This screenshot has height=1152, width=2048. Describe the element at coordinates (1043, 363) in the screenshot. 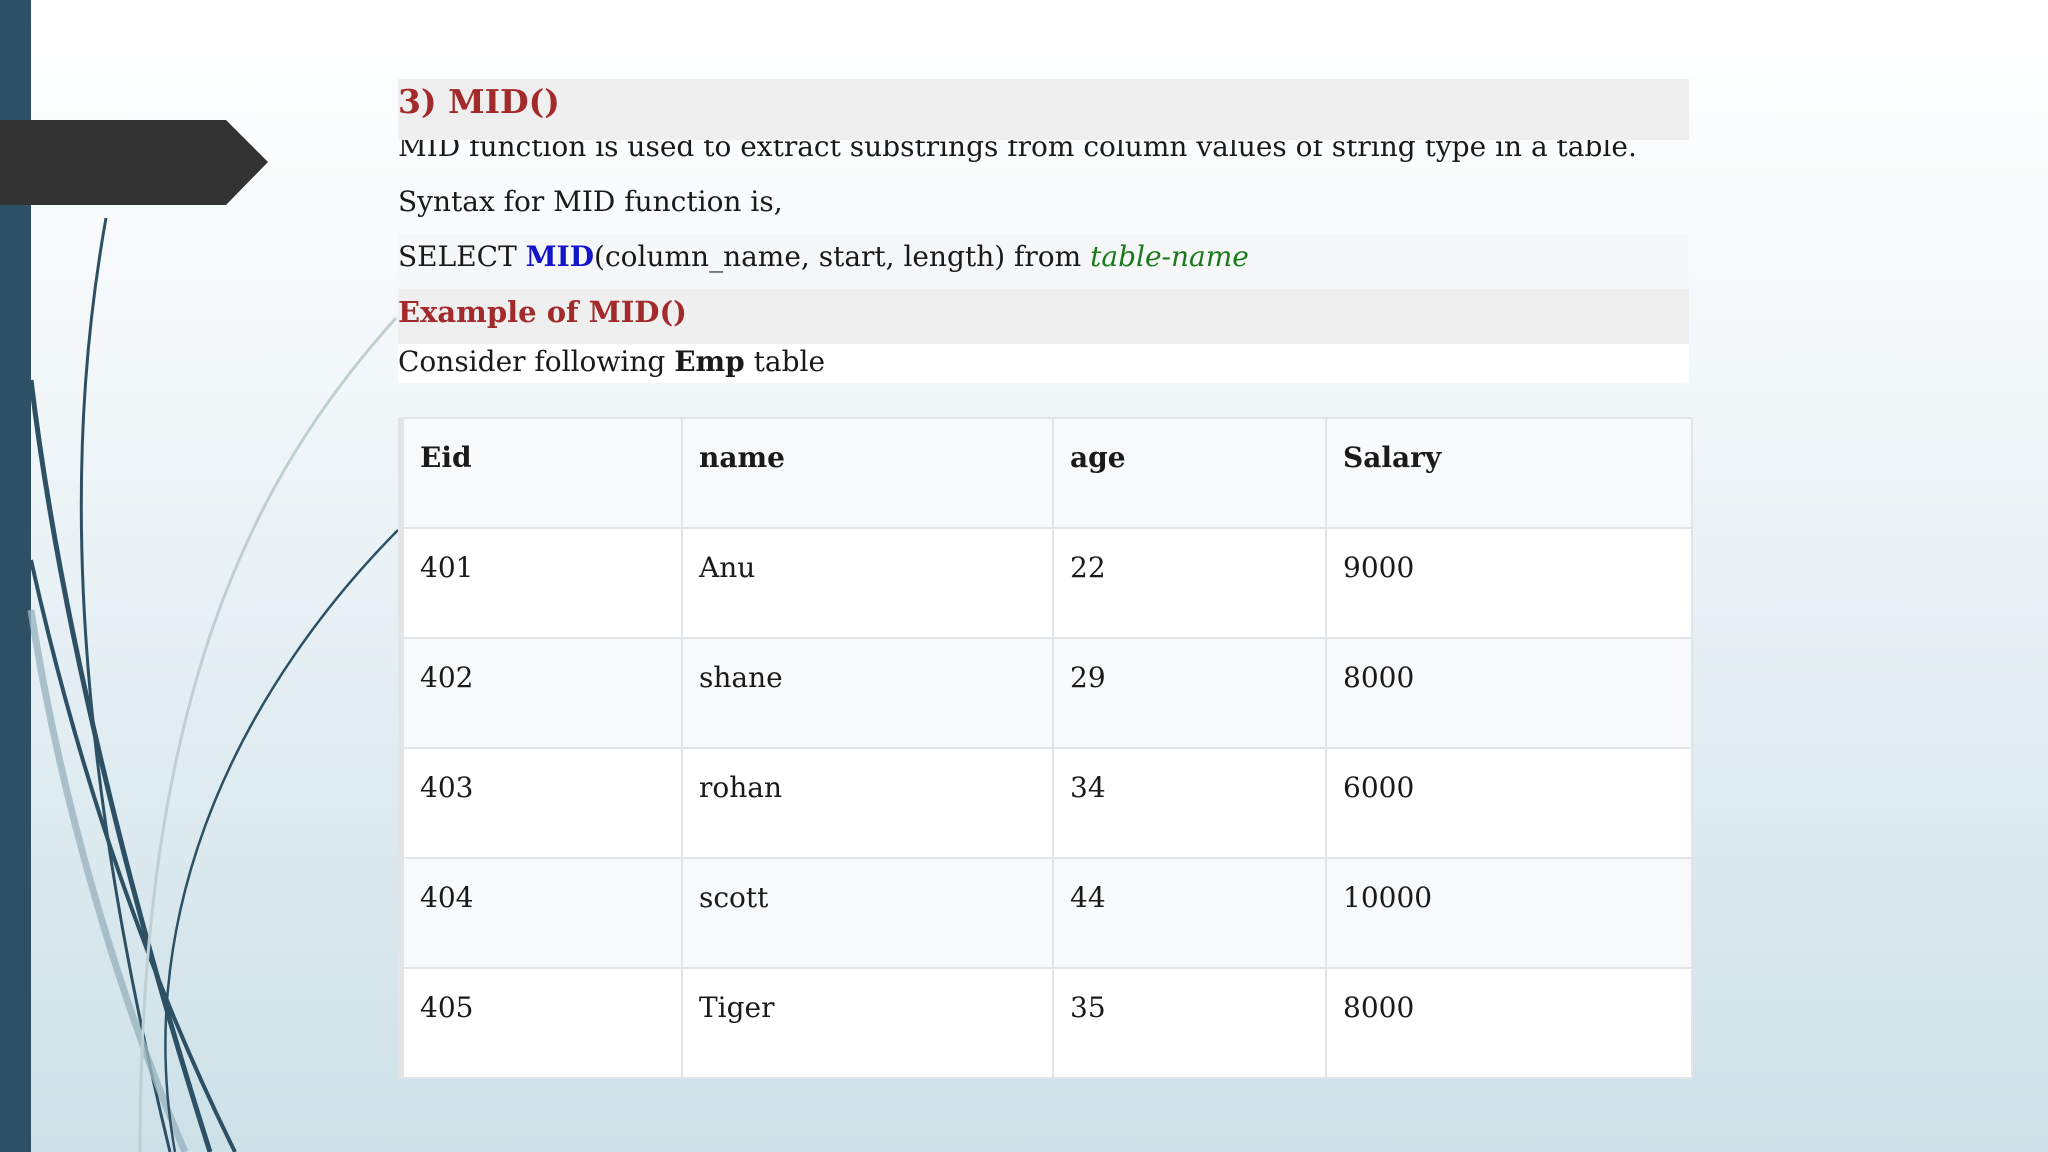

I see `consider-line: Consider following Emp table` at that location.